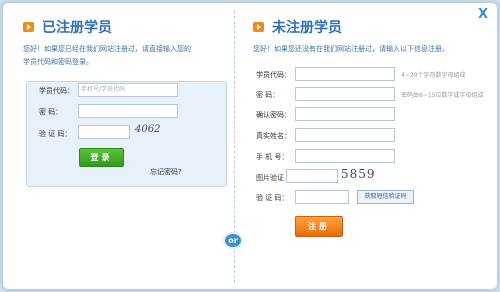 This screenshot has height=292, width=500. I want to click on register-button: 注册, so click(319, 226).